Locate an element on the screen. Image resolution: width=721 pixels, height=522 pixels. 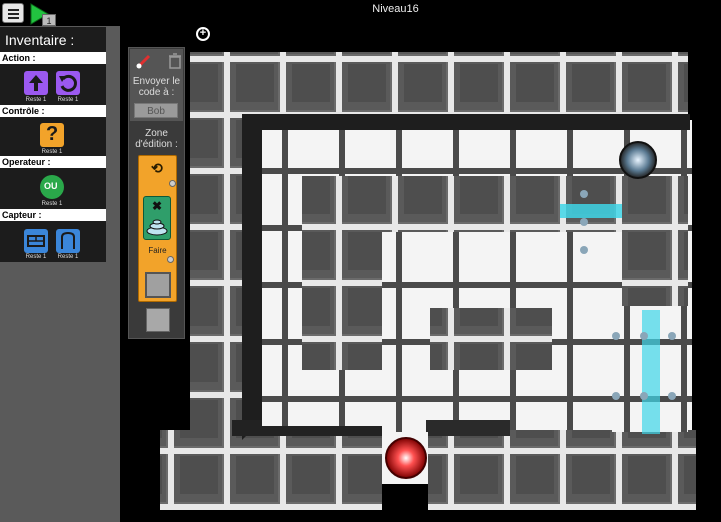
wall-icon is located at coordinates (36, 241).